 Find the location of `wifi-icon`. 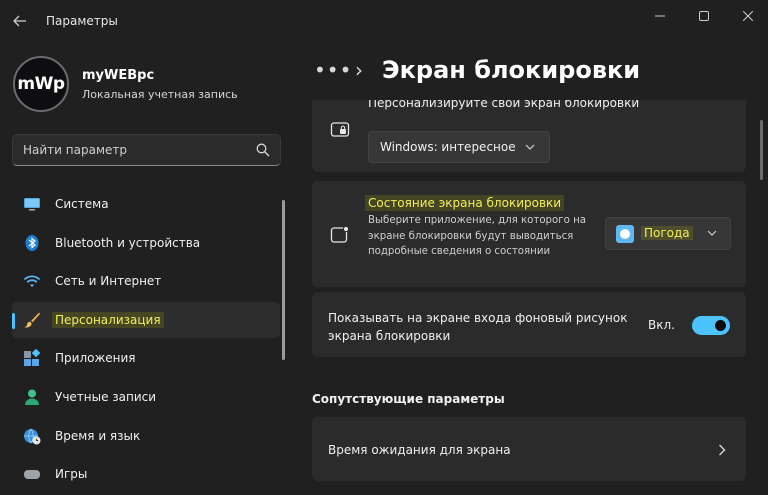

wifi-icon is located at coordinates (32, 281).